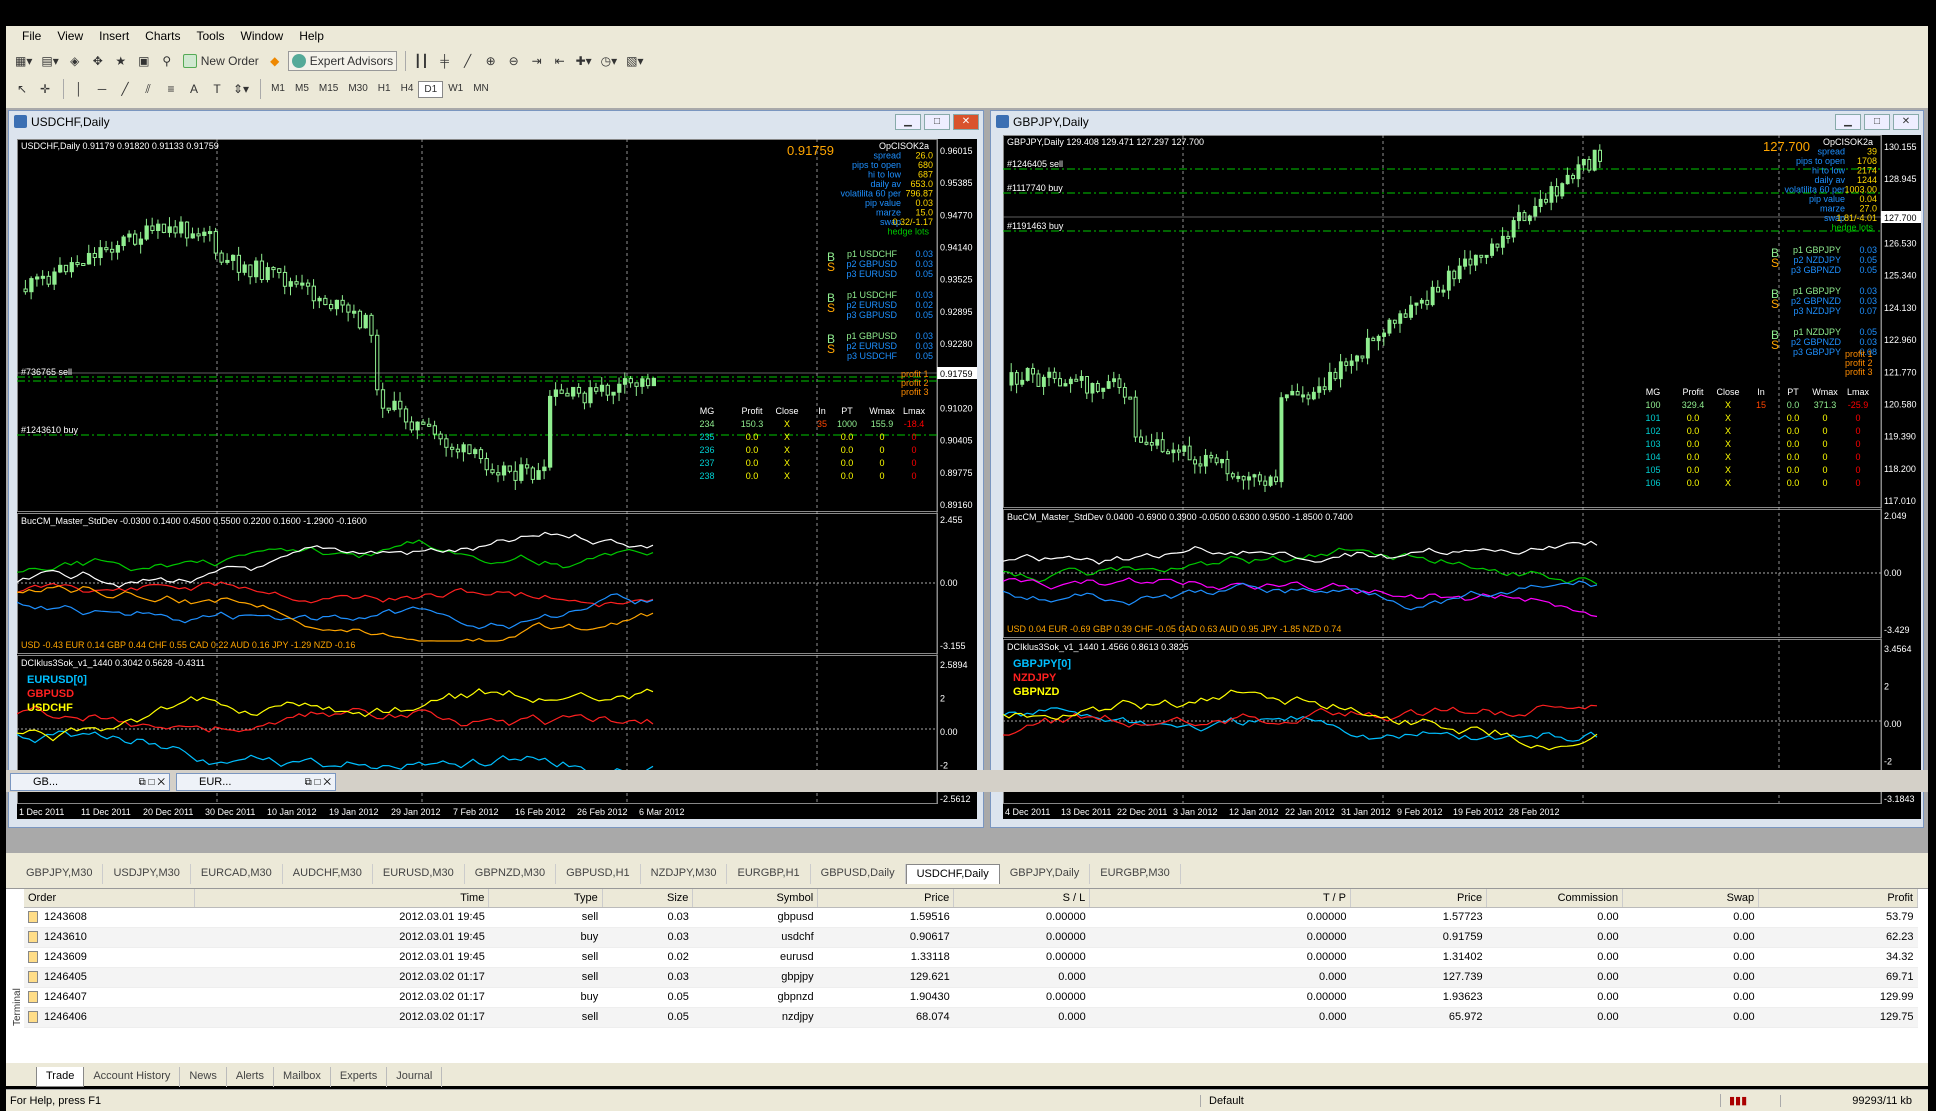 The height and width of the screenshot is (1111, 1936). Describe the element at coordinates (328, 89) in the screenshot. I see `timeframe-m15: M15` at that location.